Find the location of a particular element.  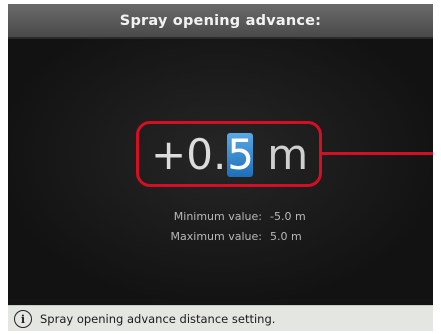

status-text: Spray opening advance distance setting. is located at coordinates (158, 319).